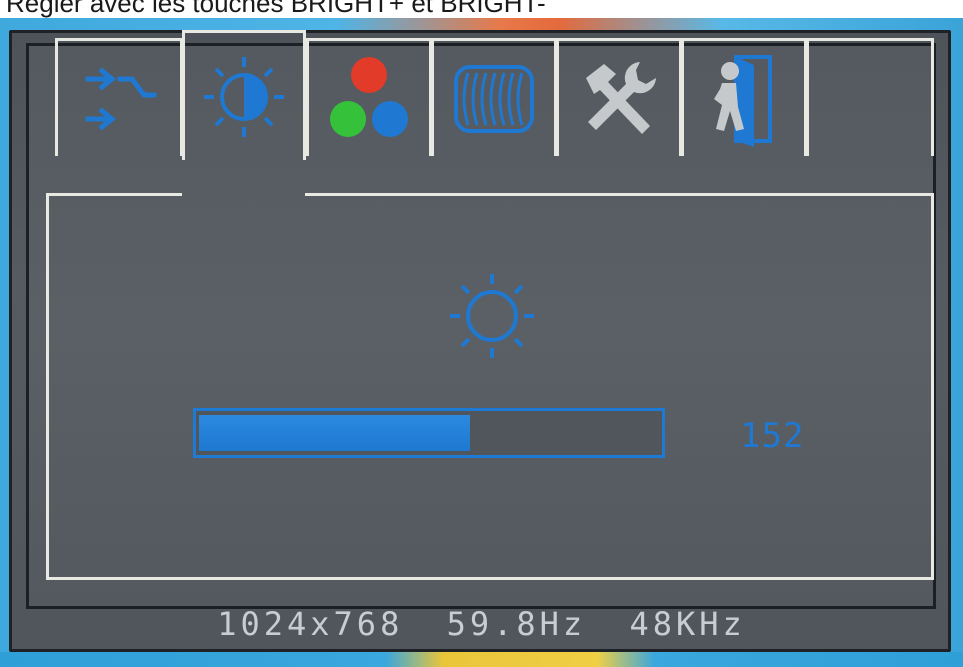 This screenshot has height=667, width=963. I want to click on brightness-value: 152, so click(772, 436).